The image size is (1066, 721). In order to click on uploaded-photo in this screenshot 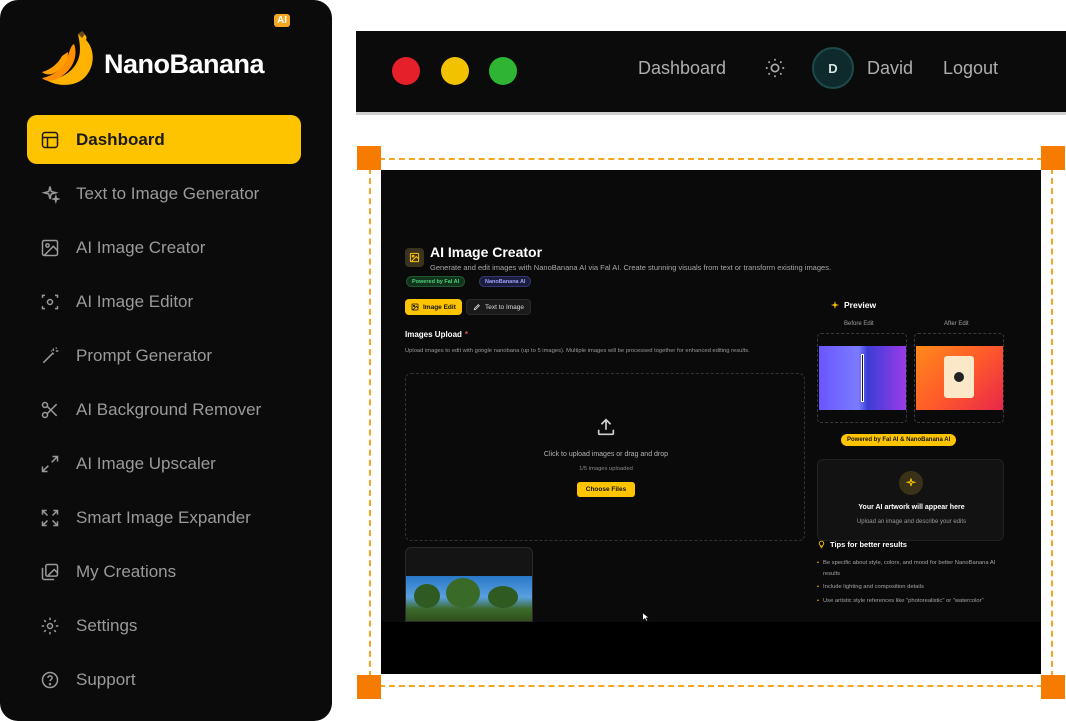, I will do `click(469, 598)`.